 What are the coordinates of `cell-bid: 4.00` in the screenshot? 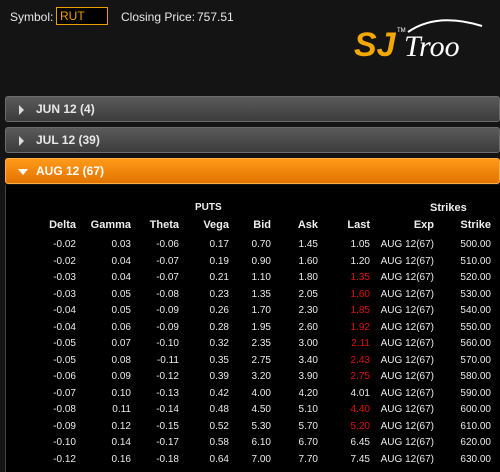 It's located at (261, 393).